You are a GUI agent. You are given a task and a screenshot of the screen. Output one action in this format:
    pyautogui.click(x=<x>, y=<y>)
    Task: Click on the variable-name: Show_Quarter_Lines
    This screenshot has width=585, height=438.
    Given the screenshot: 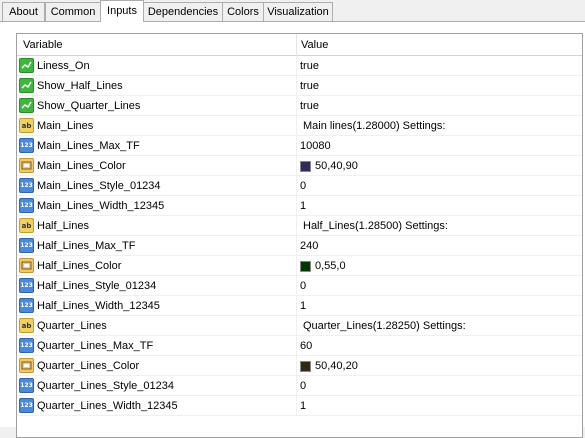 What is the action you would take?
    pyautogui.click(x=89, y=106)
    